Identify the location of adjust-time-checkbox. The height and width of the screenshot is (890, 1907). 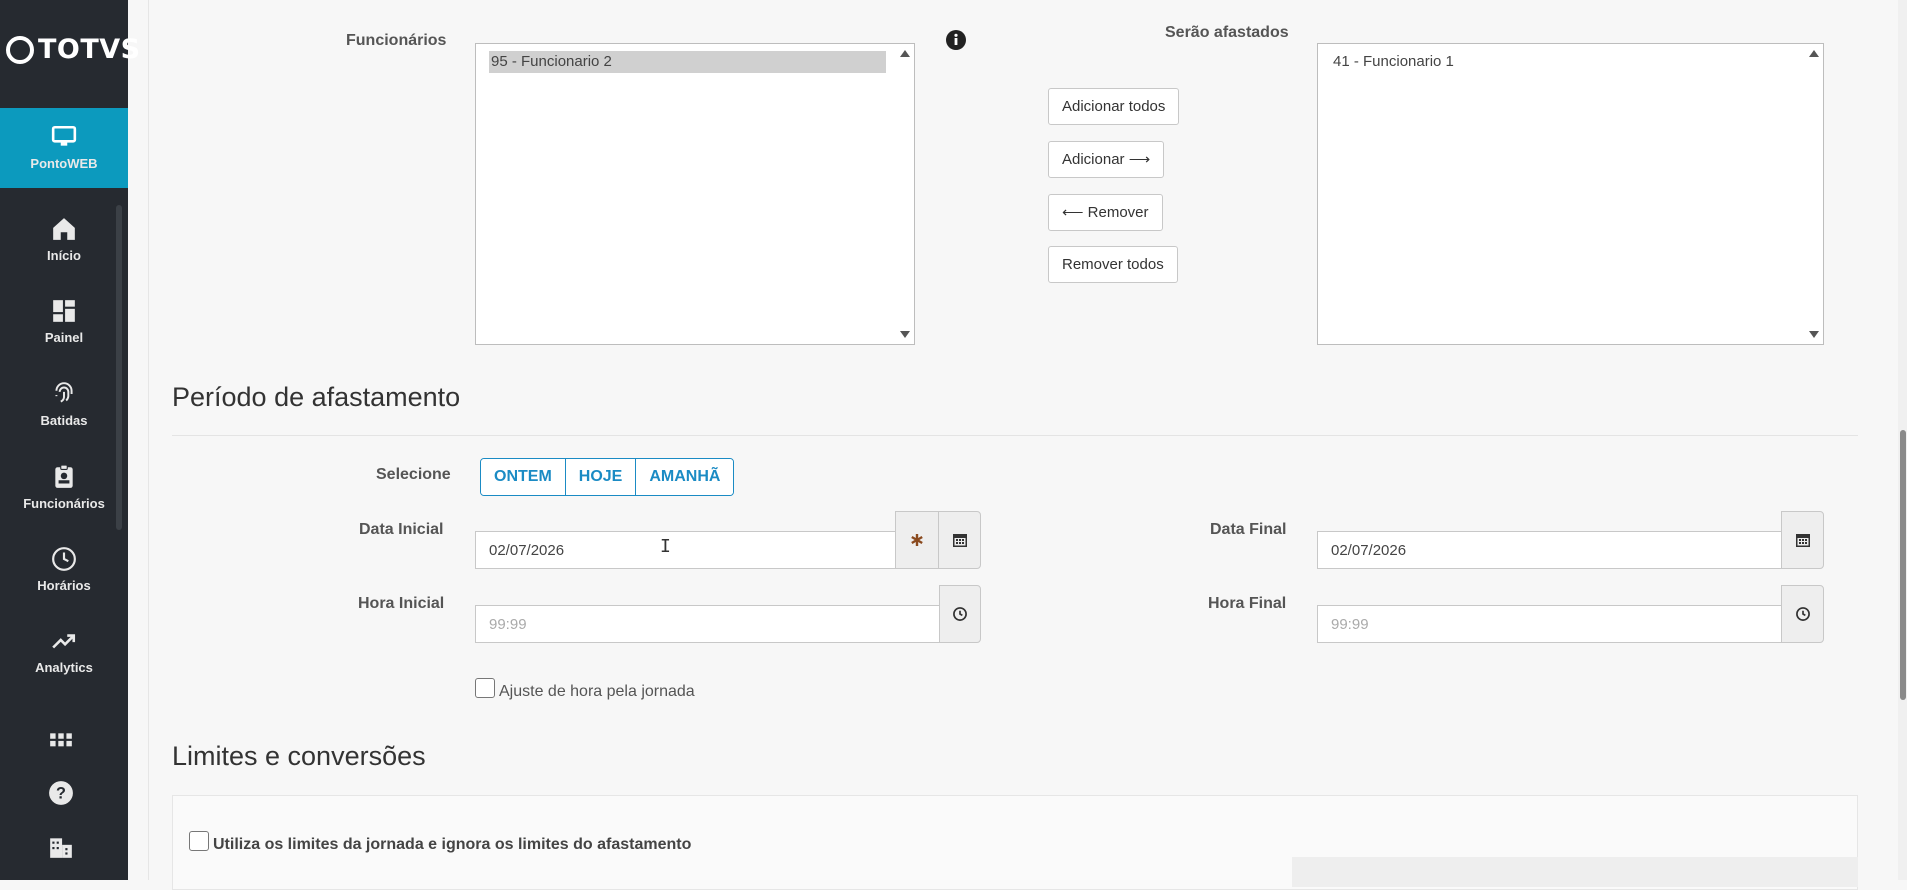
(485, 688).